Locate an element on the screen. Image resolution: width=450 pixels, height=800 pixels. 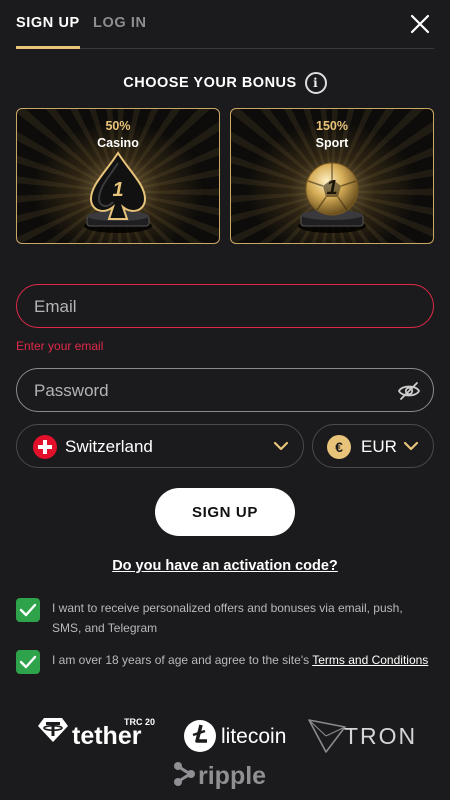
ripple-logo-icon is located at coordinates (184, 774).